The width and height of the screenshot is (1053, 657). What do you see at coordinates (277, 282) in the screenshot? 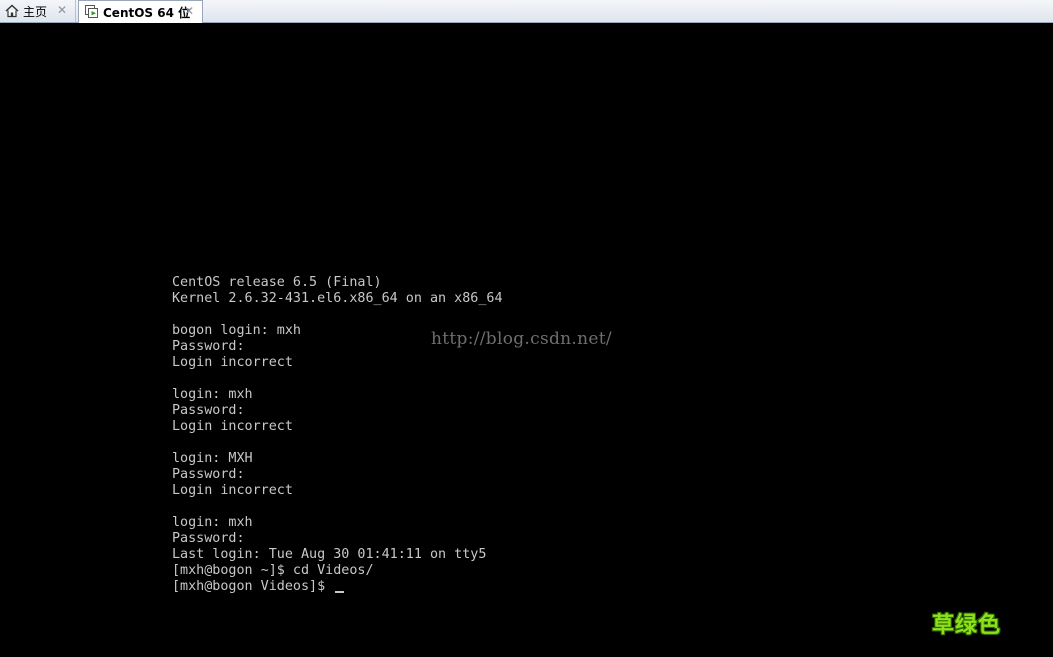
I see `terminal-line: CentOS release 6.5 (Final)` at bounding box center [277, 282].